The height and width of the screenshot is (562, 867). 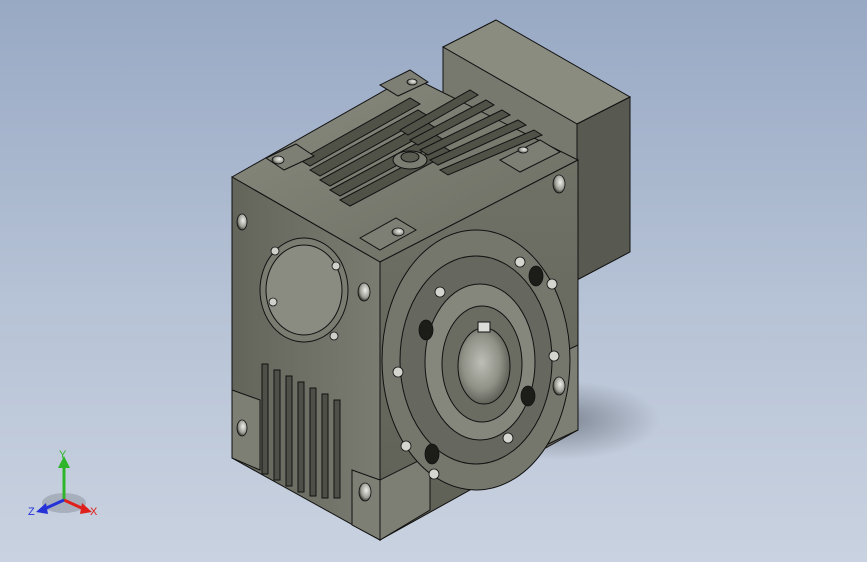 What do you see at coordinates (63, 455) in the screenshot?
I see `y-axis-label: Y` at bounding box center [63, 455].